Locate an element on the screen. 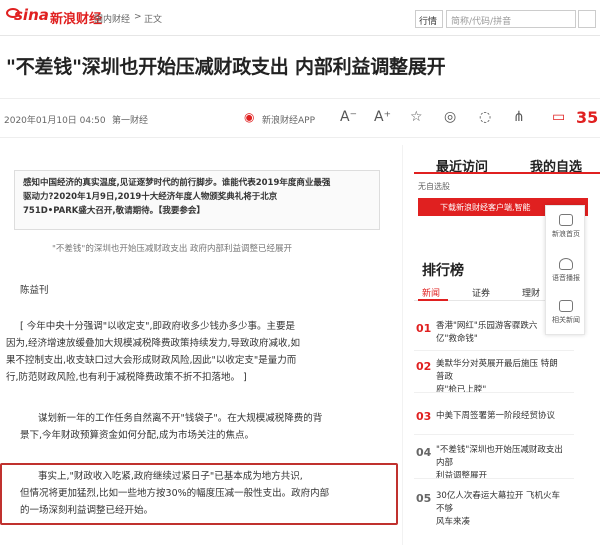 The width and height of the screenshot is (600, 555). tab-underline is located at coordinates (507, 173).